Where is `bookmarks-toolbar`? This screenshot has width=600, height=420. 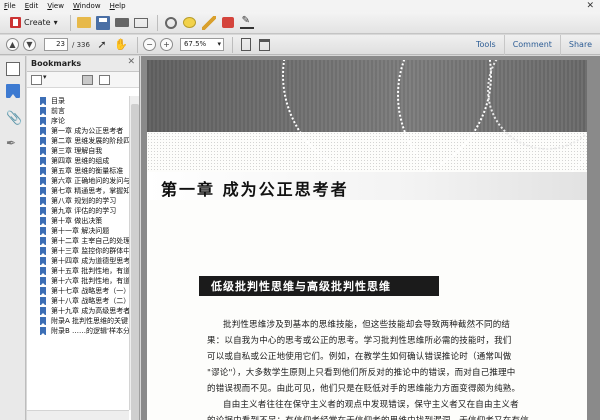
bookmarks-toolbar is located at coordinates (83, 80).